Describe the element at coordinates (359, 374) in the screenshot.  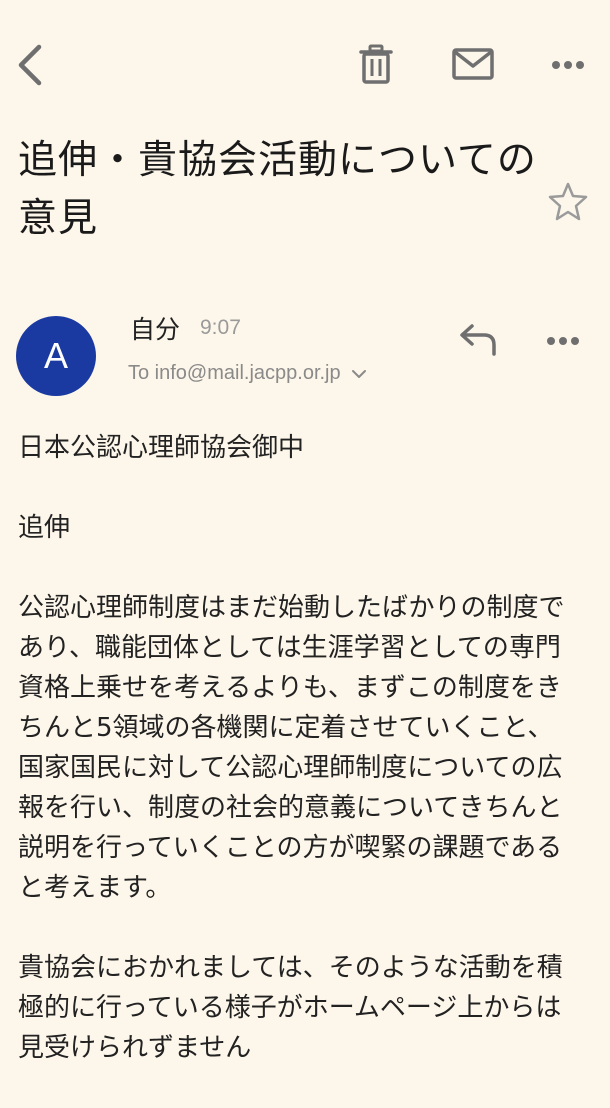
I see `chevron-down-icon` at that location.